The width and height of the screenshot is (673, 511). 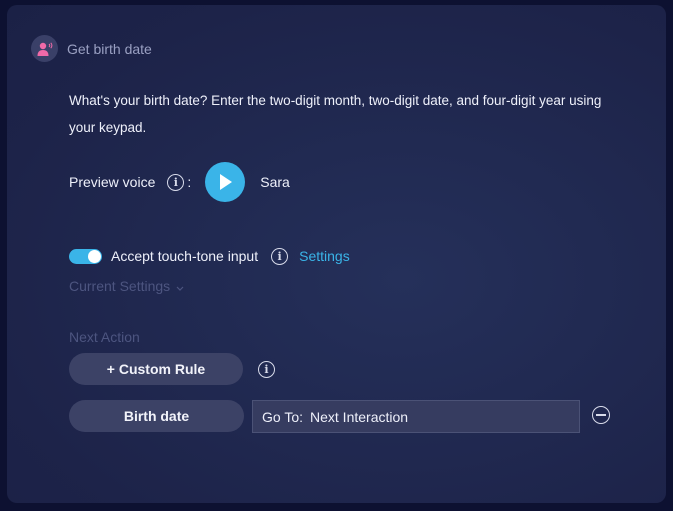 What do you see at coordinates (94, 256) in the screenshot?
I see `toggle-knob` at bounding box center [94, 256].